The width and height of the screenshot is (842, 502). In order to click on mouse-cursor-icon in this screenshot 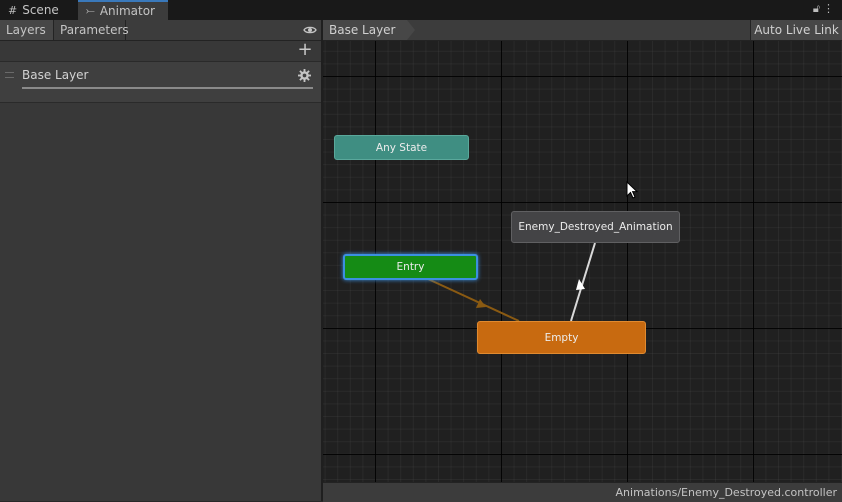, I will do `click(632, 190)`.